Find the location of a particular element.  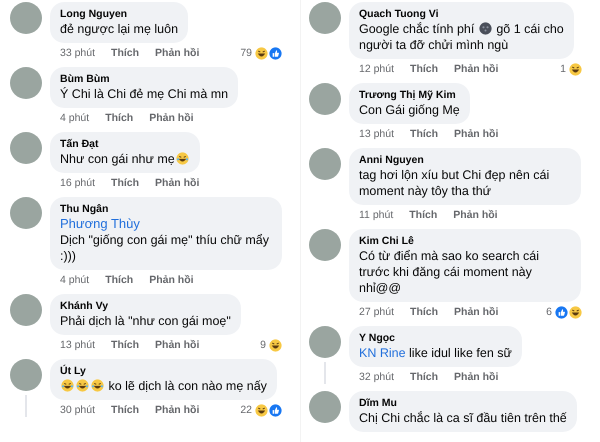

commenter-name: Trương Thị Mỹ Kim is located at coordinates (409, 95).